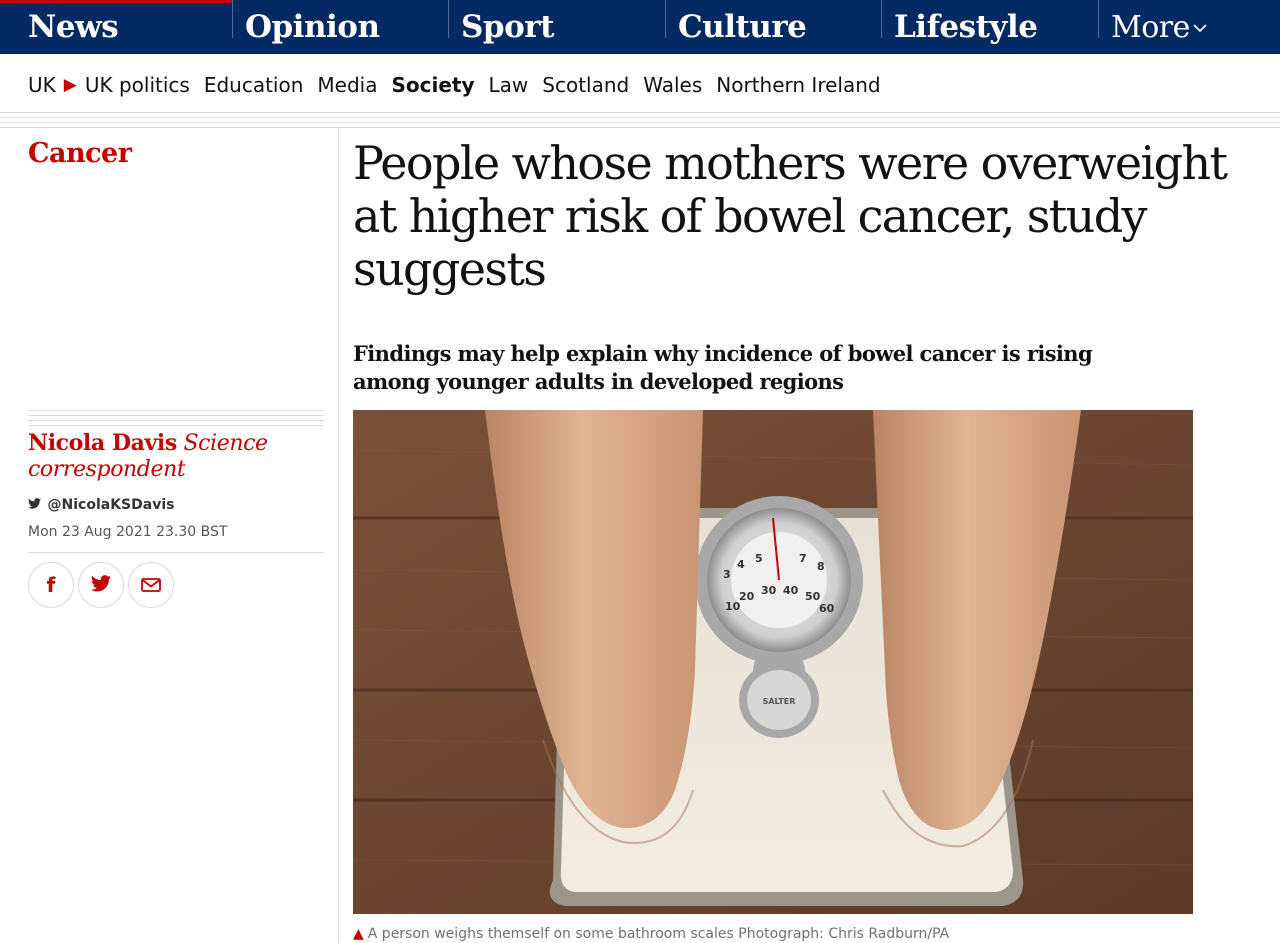 This screenshot has height=943, width=1280. I want to click on svg-text: 30, so click(769, 590).